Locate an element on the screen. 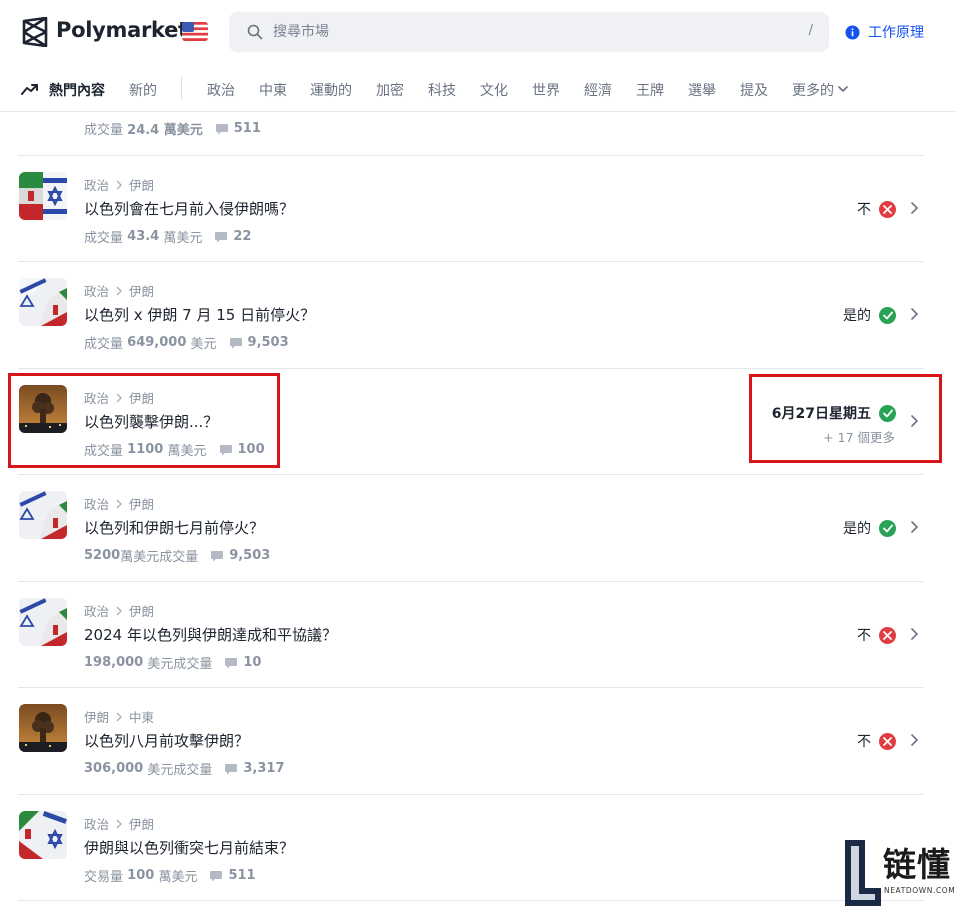  market-meta: 成交量 43.4 萬美元 22 is located at coordinates (167, 236).